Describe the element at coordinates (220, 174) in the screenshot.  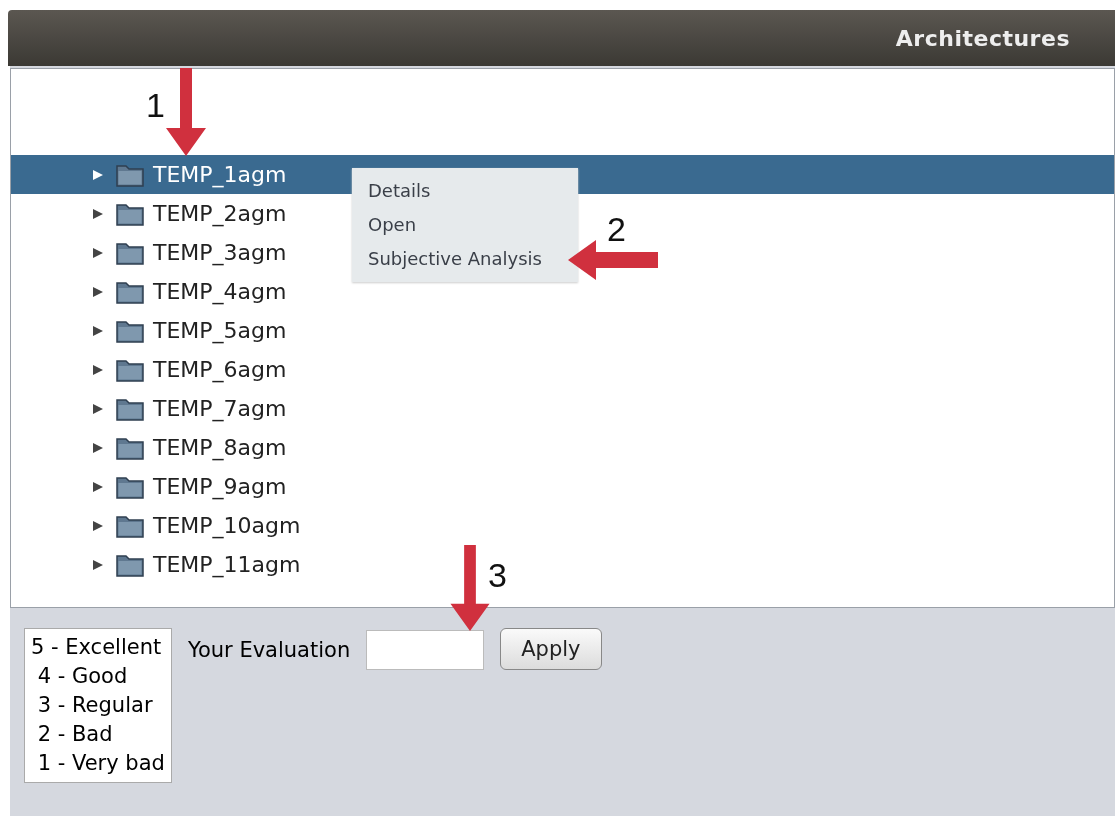
I see `item-label: TEMP_1agm` at that location.